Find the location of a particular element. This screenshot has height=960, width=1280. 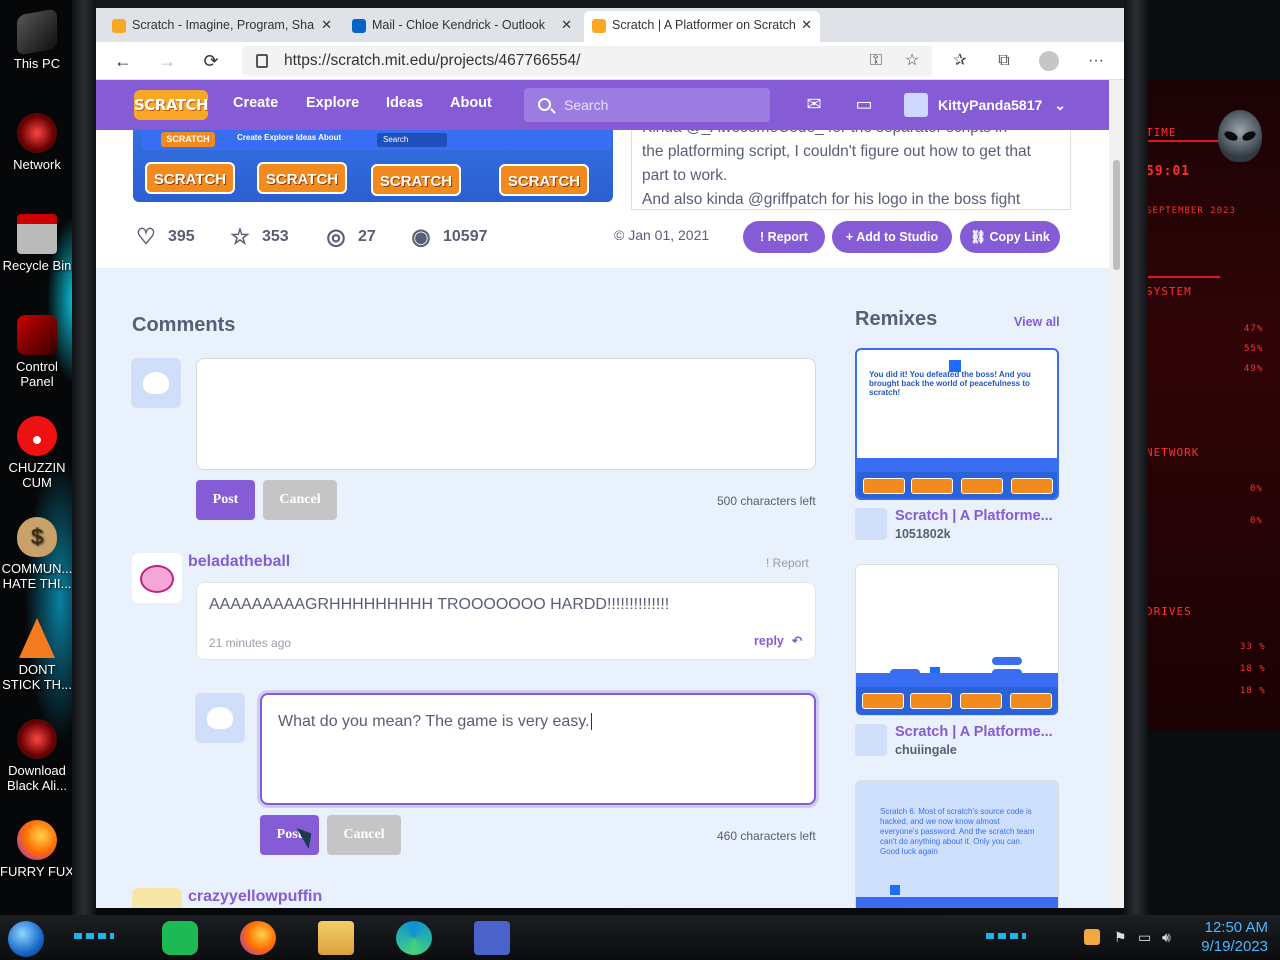

window-app-icon is located at coordinates (492, 938).